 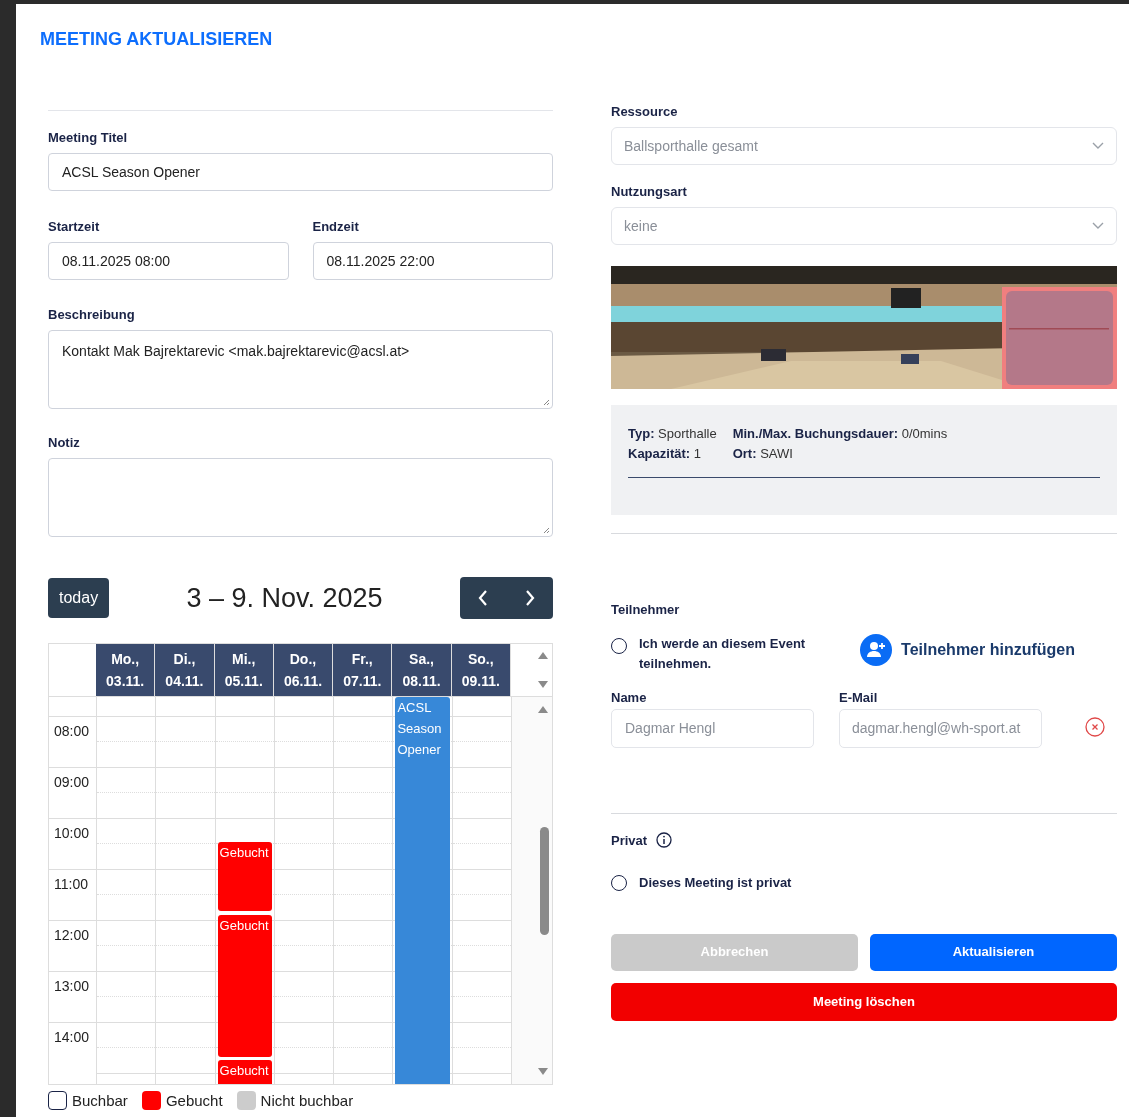 What do you see at coordinates (483, 598) in the screenshot?
I see `chevron-left-icon` at bounding box center [483, 598].